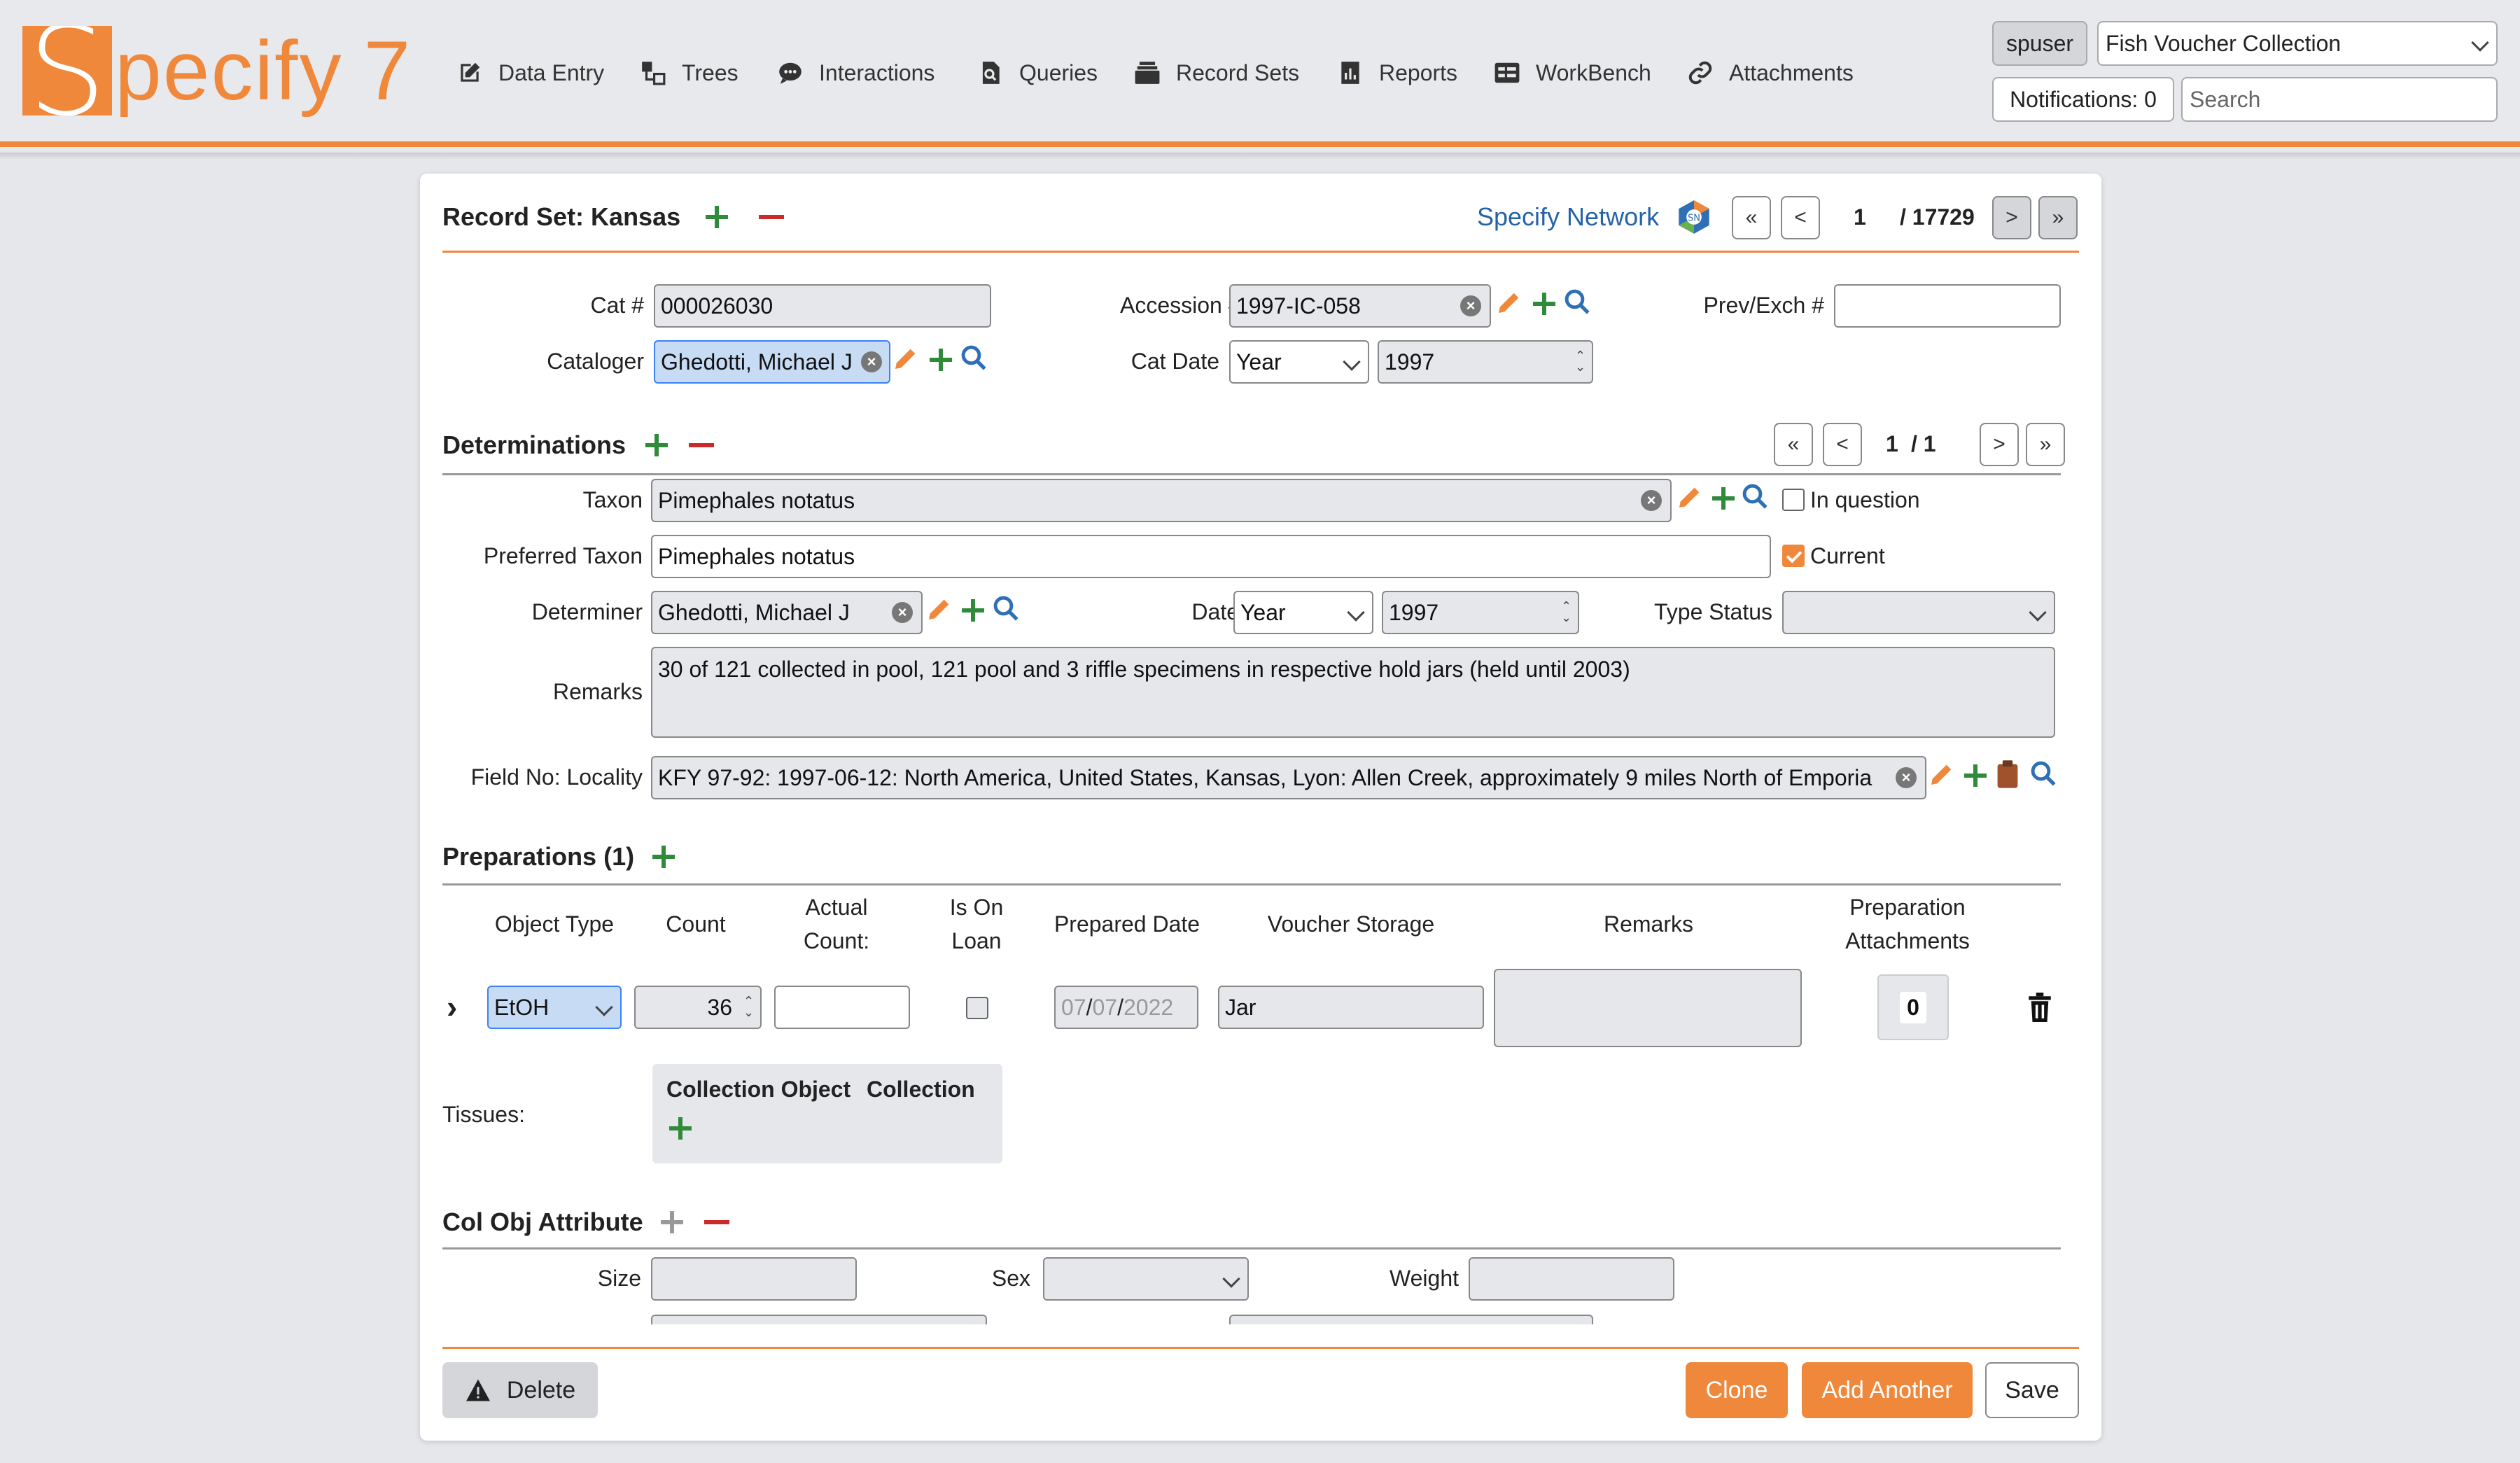  I want to click on attribute-divider, so click(1251, 1248).